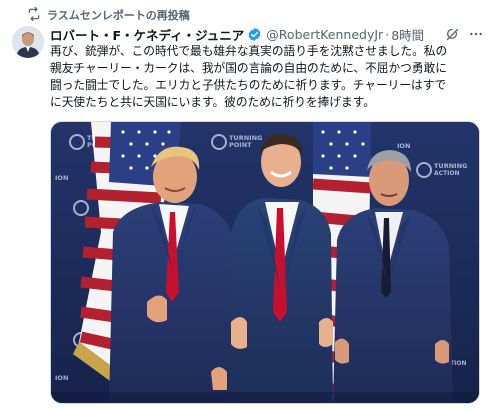 This screenshot has height=409, width=493. What do you see at coordinates (240, 145) in the screenshot?
I see `svg-text: POINT` at bounding box center [240, 145].